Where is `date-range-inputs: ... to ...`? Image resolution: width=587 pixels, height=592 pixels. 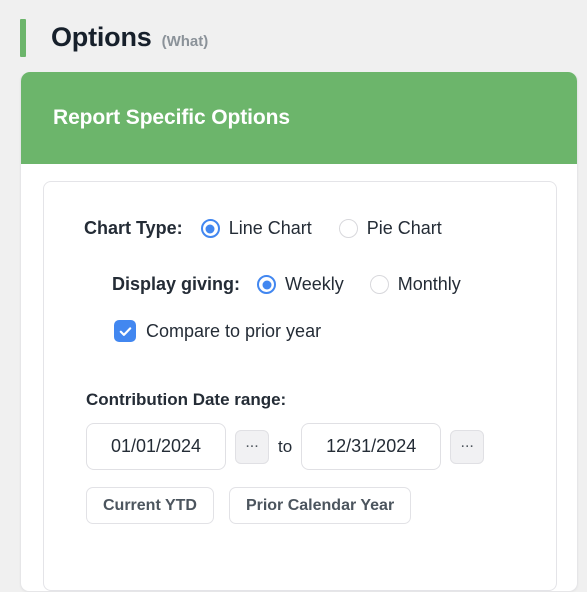 date-range-inputs: ... to ... is located at coordinates (321, 446).